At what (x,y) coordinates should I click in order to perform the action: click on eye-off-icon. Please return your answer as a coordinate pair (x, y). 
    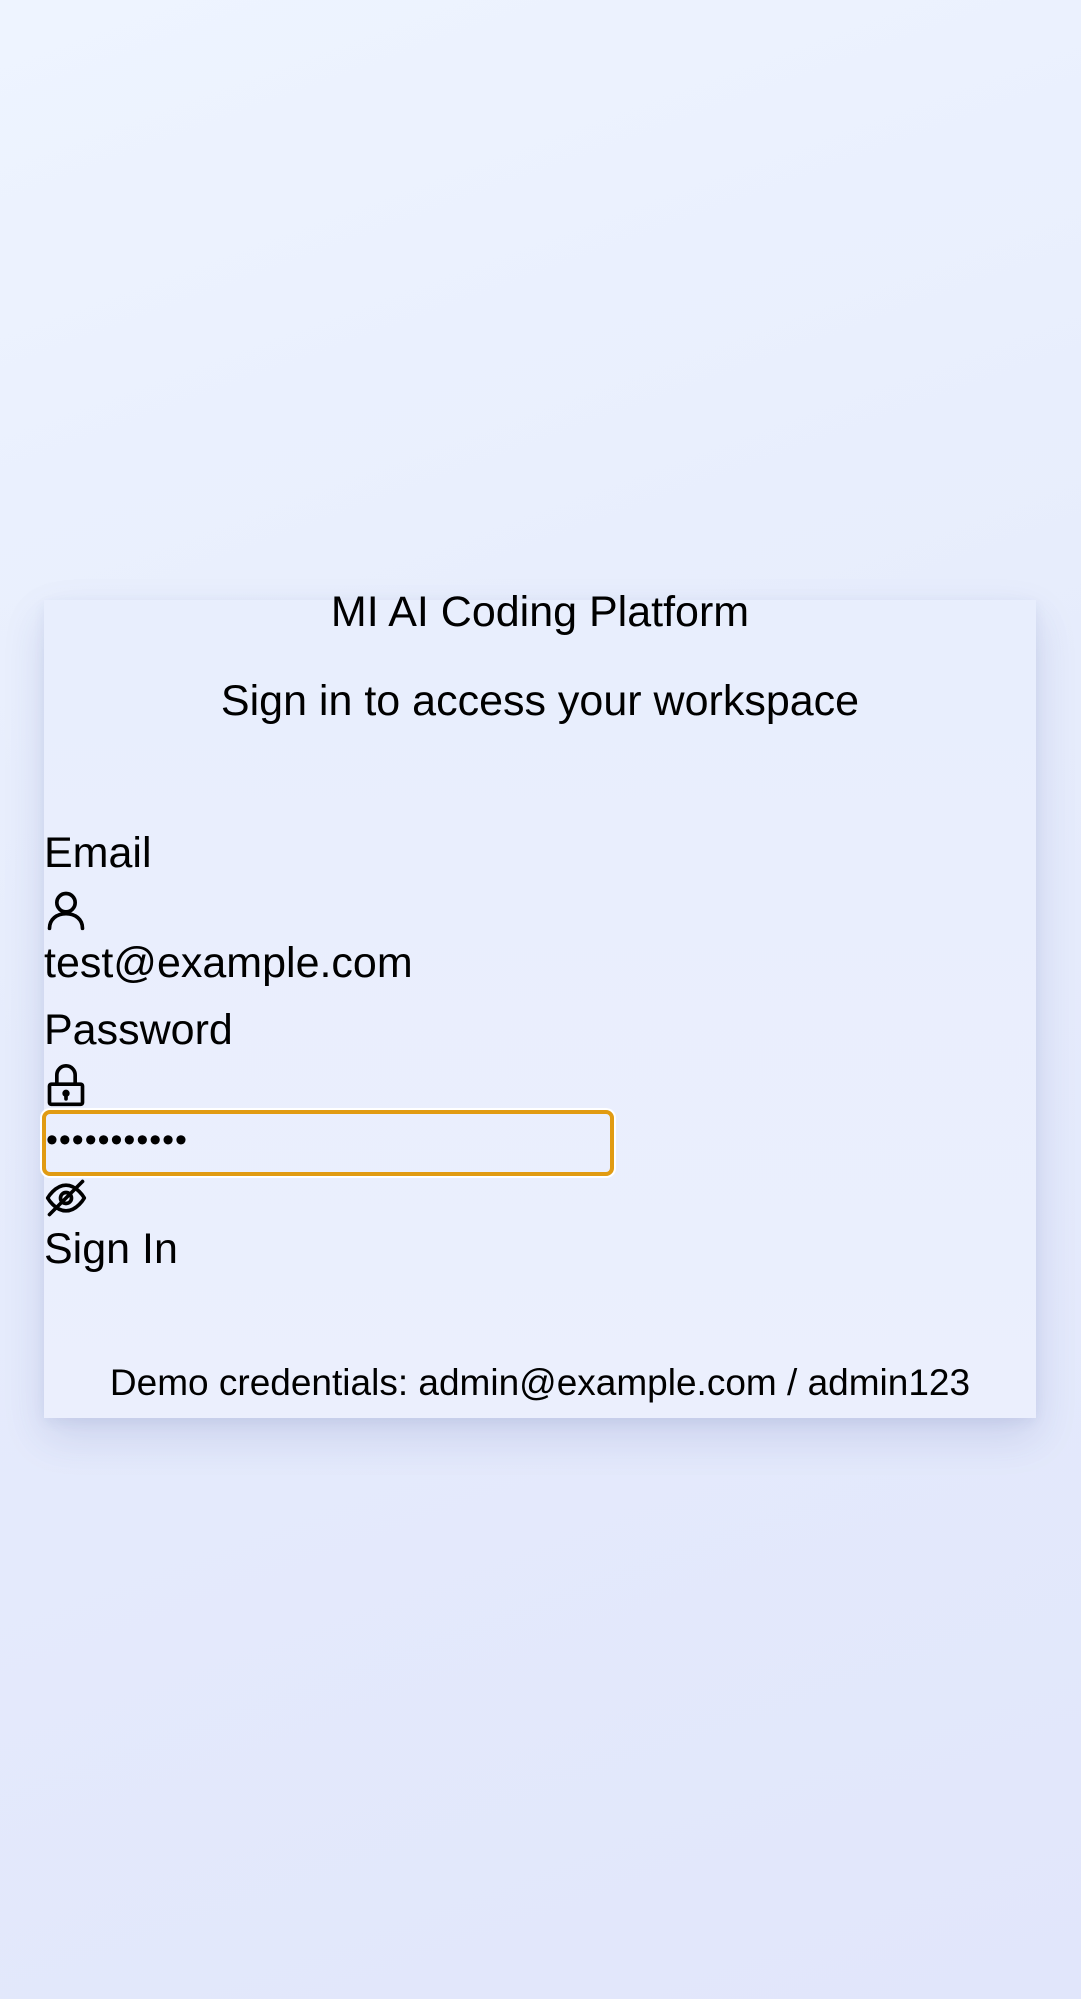
    Looking at the image, I should click on (66, 1198).